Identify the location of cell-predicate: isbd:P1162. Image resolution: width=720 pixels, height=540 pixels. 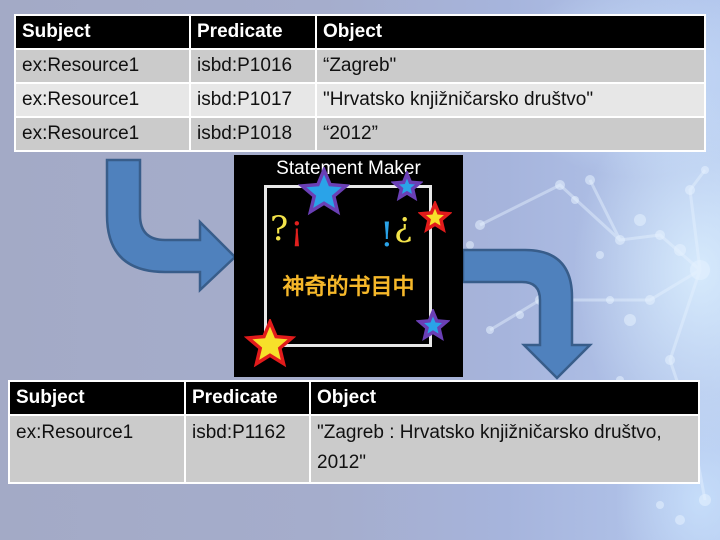
(247, 449).